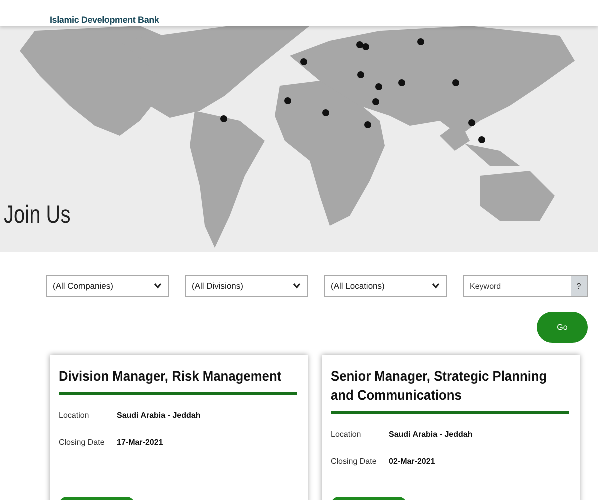 The width and height of the screenshot is (598, 500). What do you see at coordinates (178, 381) in the screenshot?
I see `job-title: Division Manager, Risk Management` at bounding box center [178, 381].